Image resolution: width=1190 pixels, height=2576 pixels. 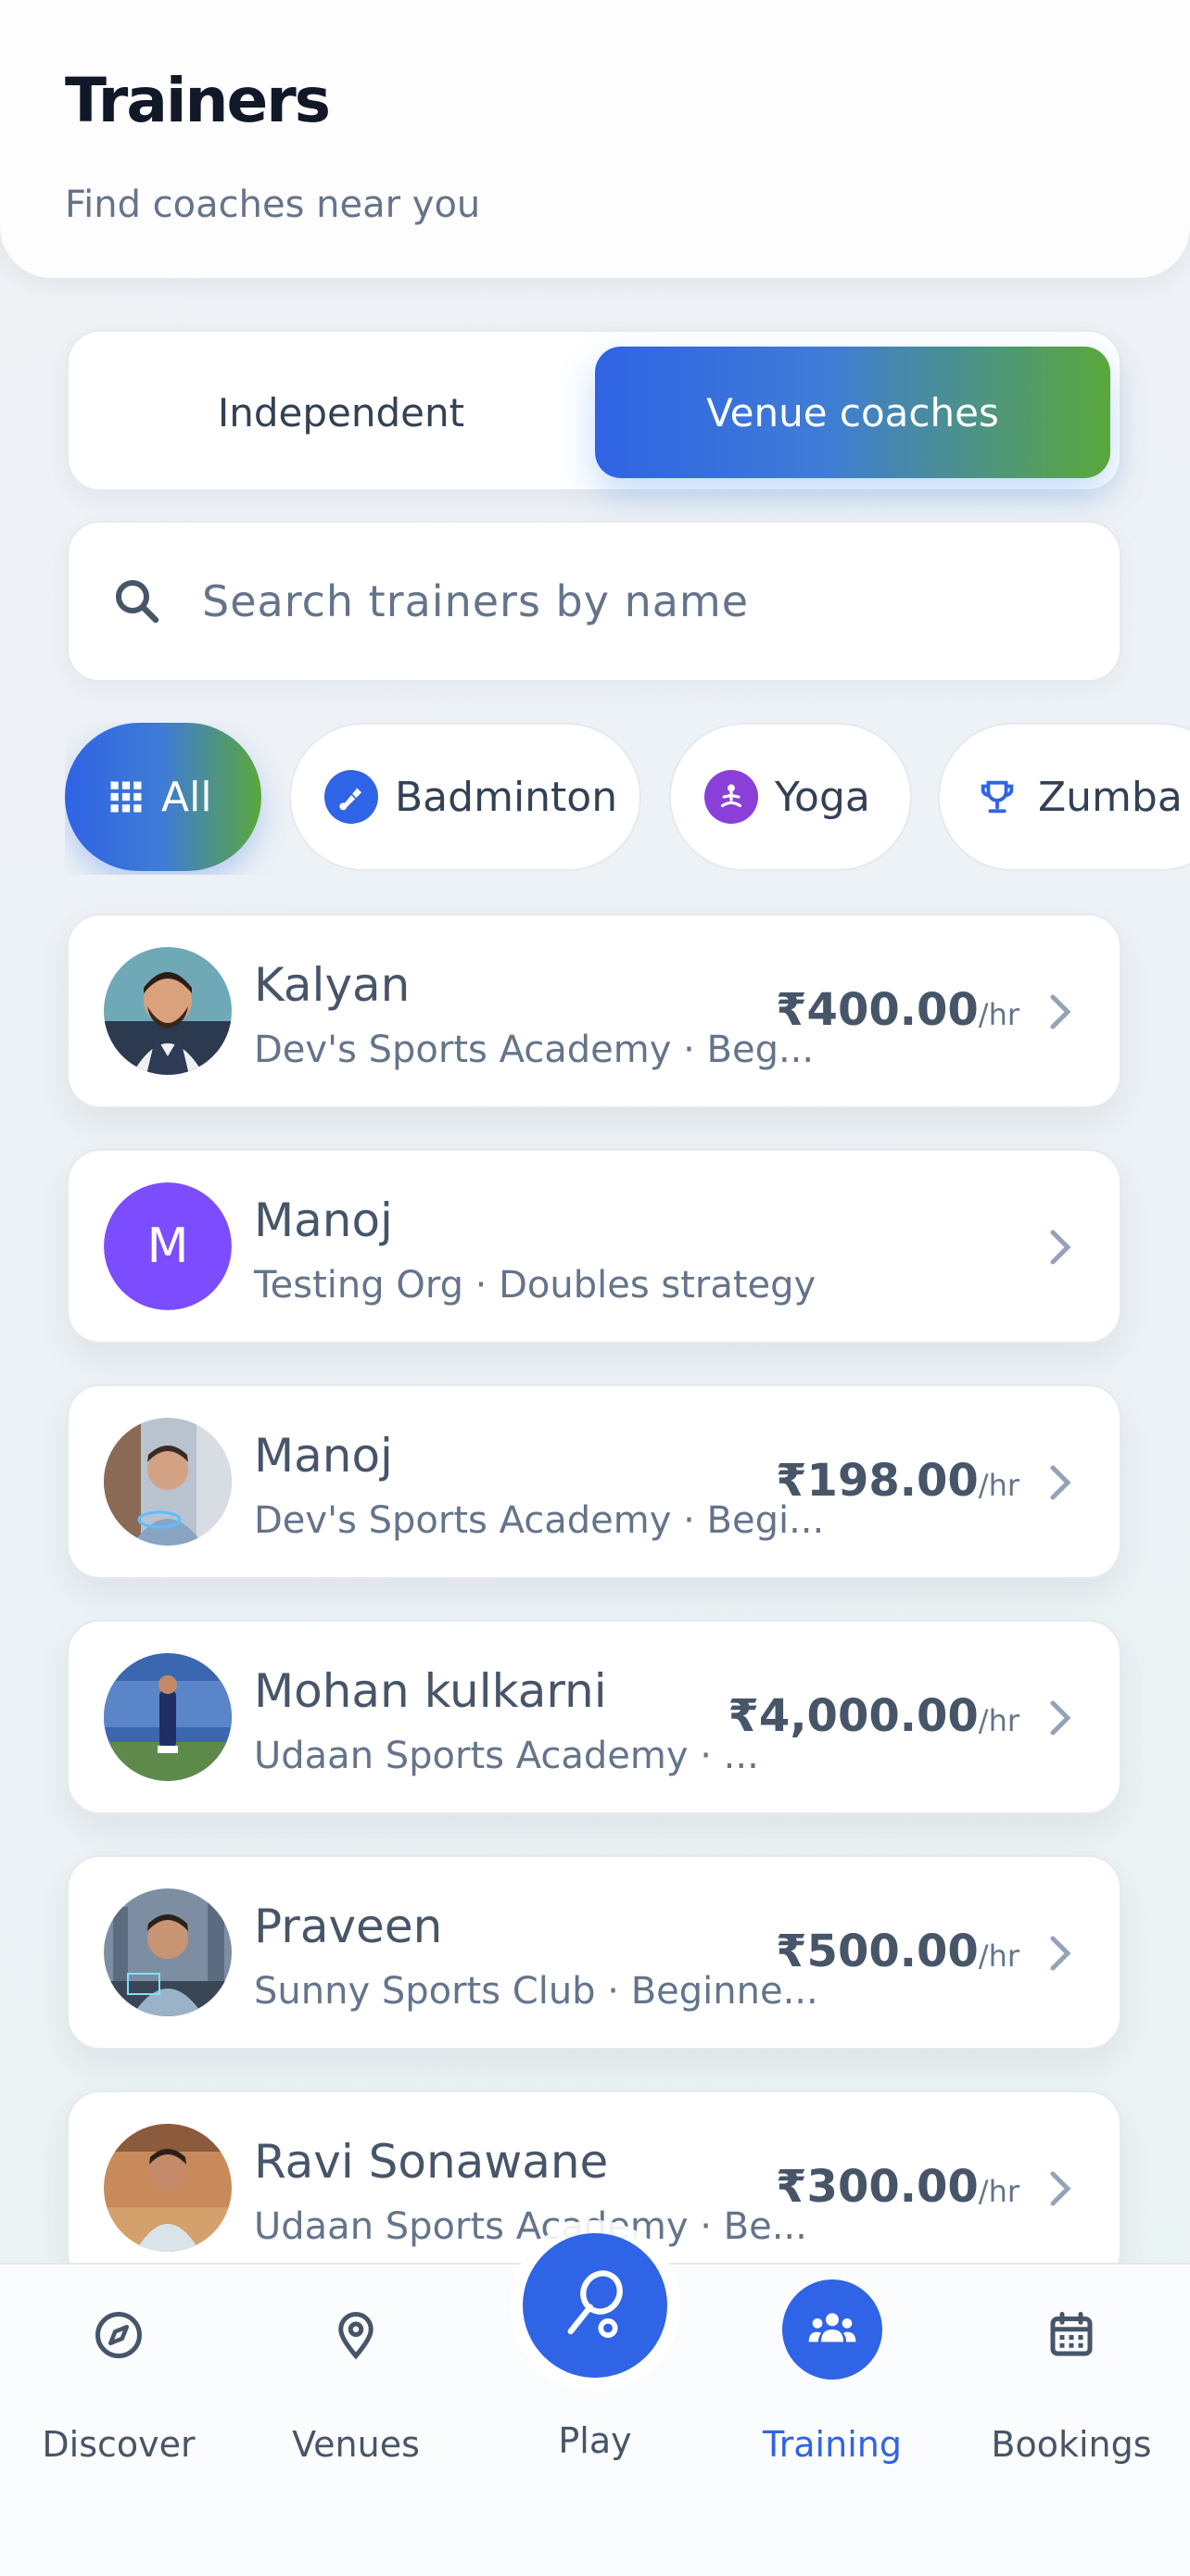 I want to click on filter-chip-badminton: Badminton, so click(x=465, y=797).